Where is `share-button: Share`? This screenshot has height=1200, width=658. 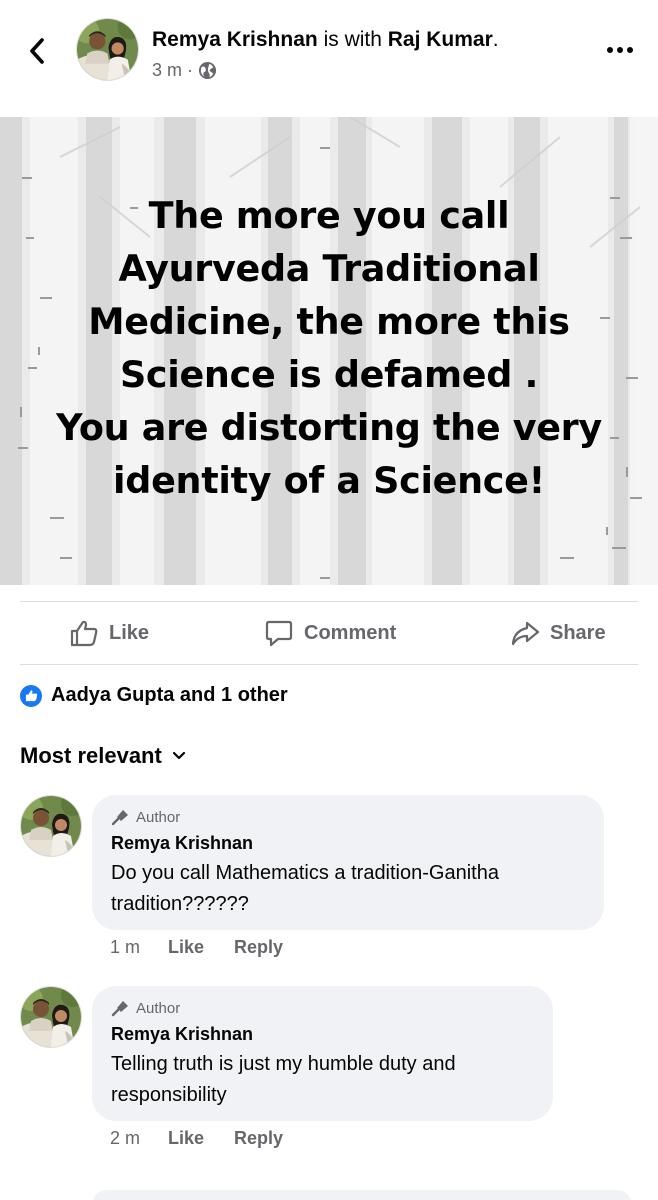 share-button: Share is located at coordinates (558, 633).